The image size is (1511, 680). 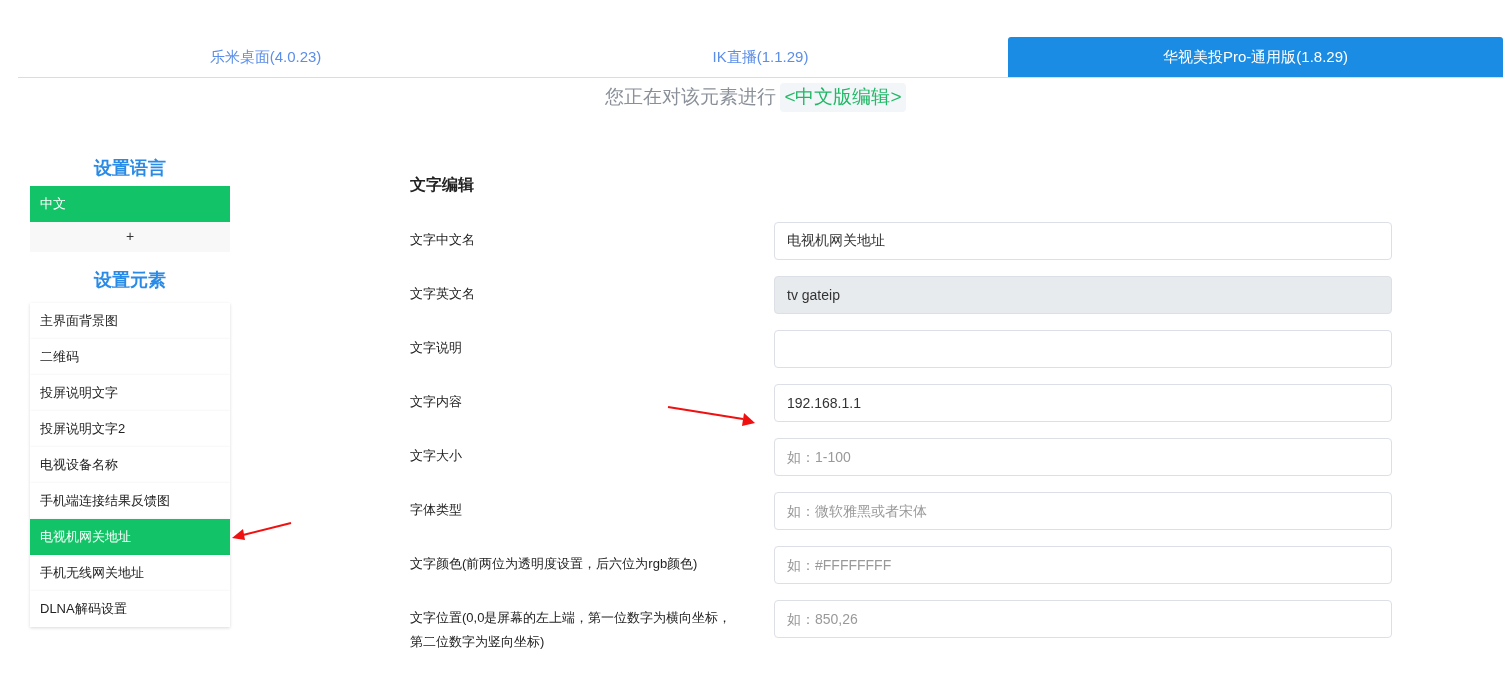 I want to click on sidebar-item: DLNA解码设置, so click(x=130, y=608).